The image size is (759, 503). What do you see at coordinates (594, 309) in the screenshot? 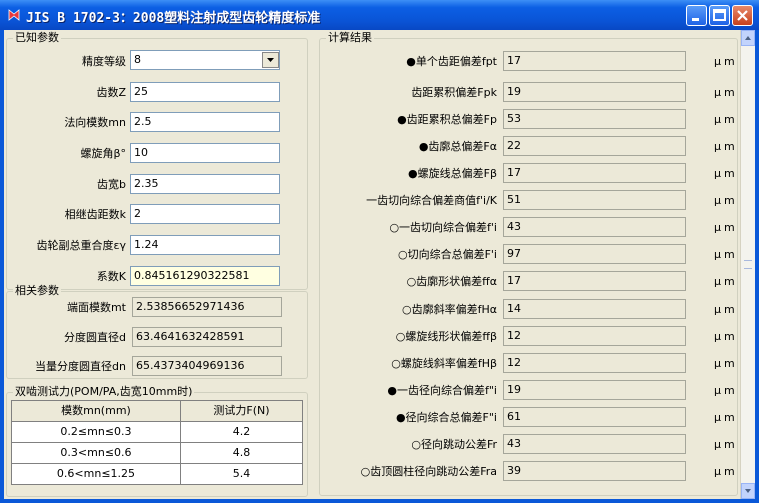
I see `result-value: 14` at bounding box center [594, 309].